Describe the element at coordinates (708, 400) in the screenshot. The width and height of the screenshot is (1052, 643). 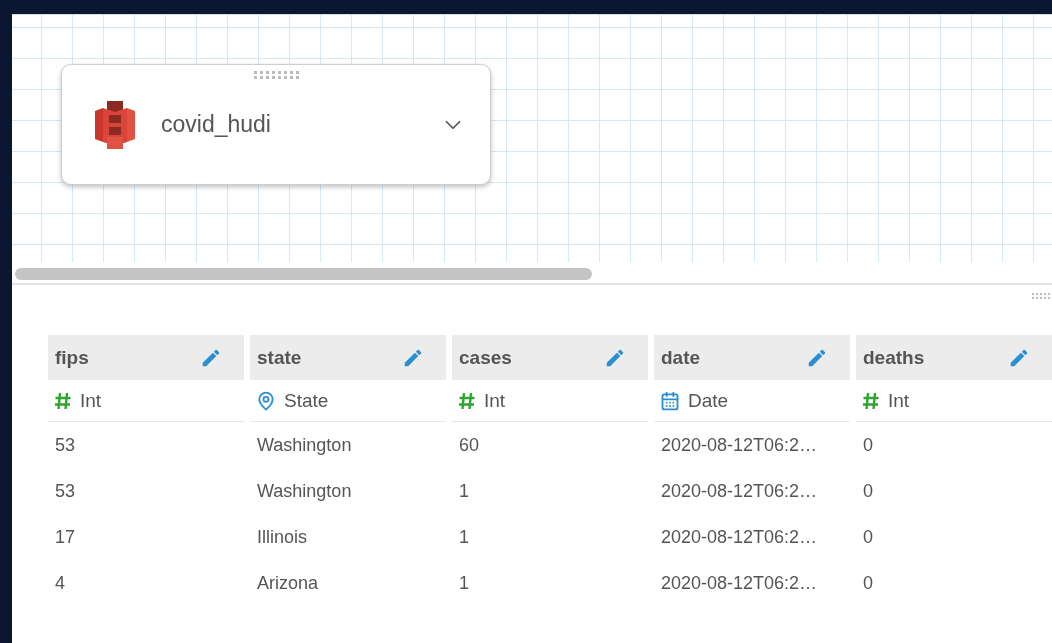
I see `column-type: Date` at that location.